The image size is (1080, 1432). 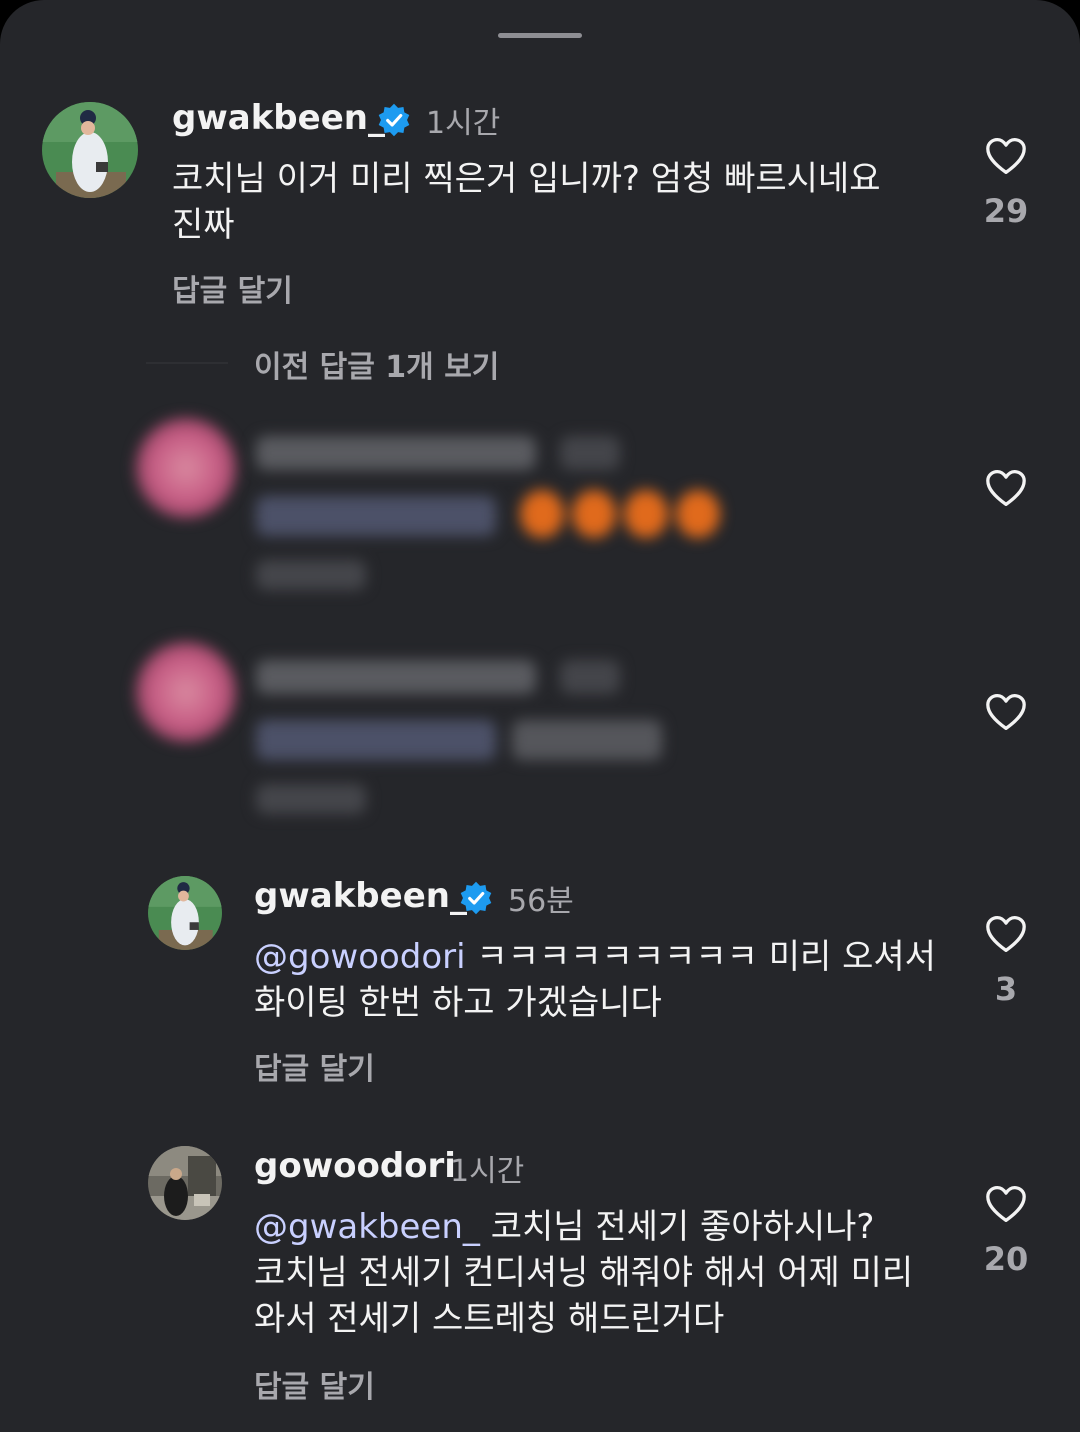 I want to click on comment-text-line: @gowoodori ㅋㅋㅋㅋㅋㅋㅋㅋㅋ 미리 오셔서, so click(x=604, y=957).